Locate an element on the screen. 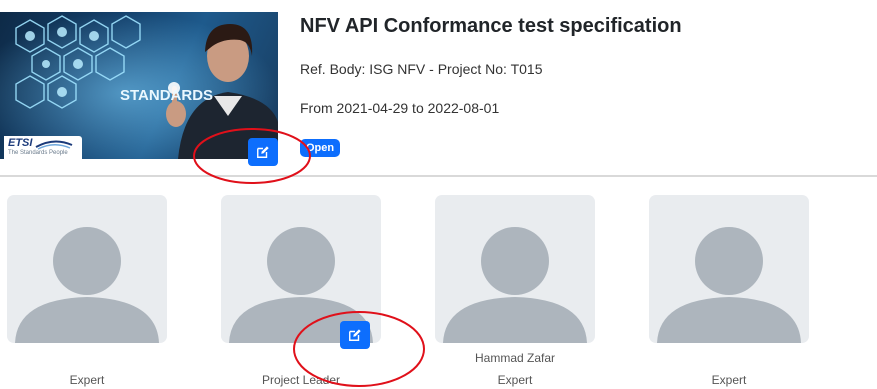 The width and height of the screenshot is (877, 389). member-role: Project Leader is located at coordinates (301, 380).